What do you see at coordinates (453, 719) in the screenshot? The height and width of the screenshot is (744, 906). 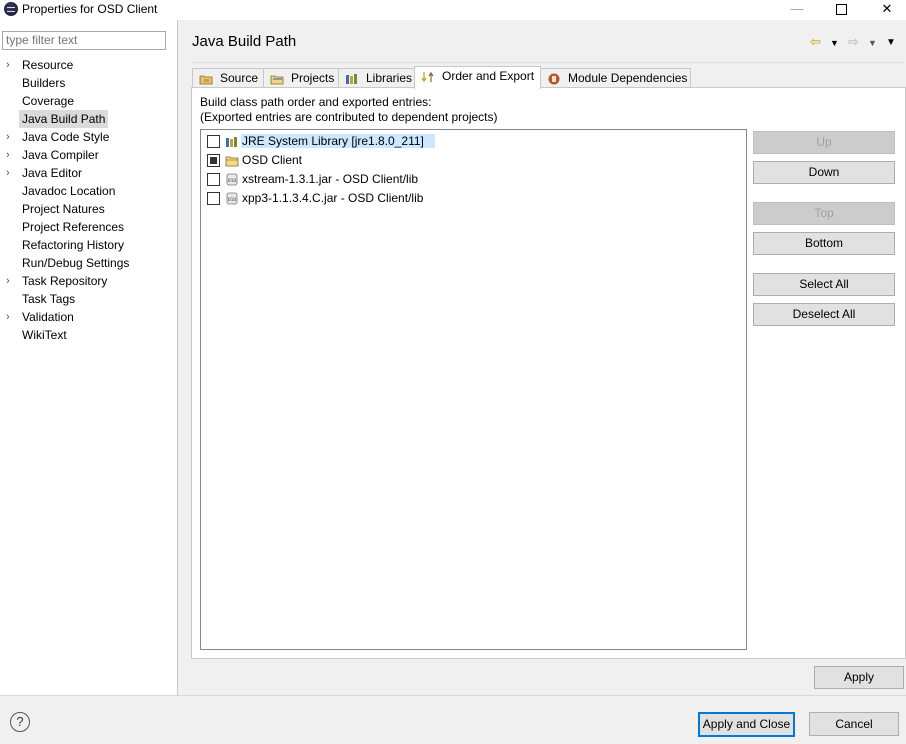 I see `dialog-footer: ? Apply and Close Cancel` at bounding box center [453, 719].